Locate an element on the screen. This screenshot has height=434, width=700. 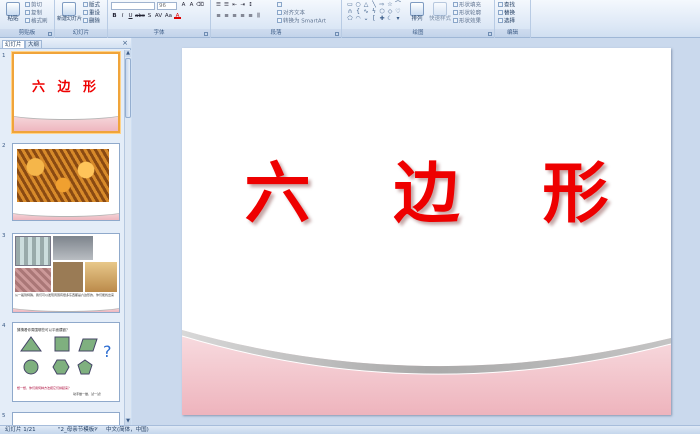
align-right-icon: ≡ is located at coordinates (234, 16).